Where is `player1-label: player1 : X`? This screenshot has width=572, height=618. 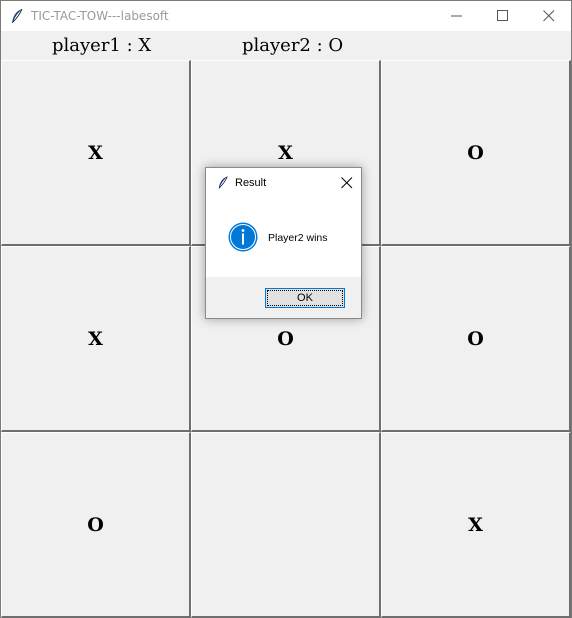
player1-label: player1 : X is located at coordinates (102, 45).